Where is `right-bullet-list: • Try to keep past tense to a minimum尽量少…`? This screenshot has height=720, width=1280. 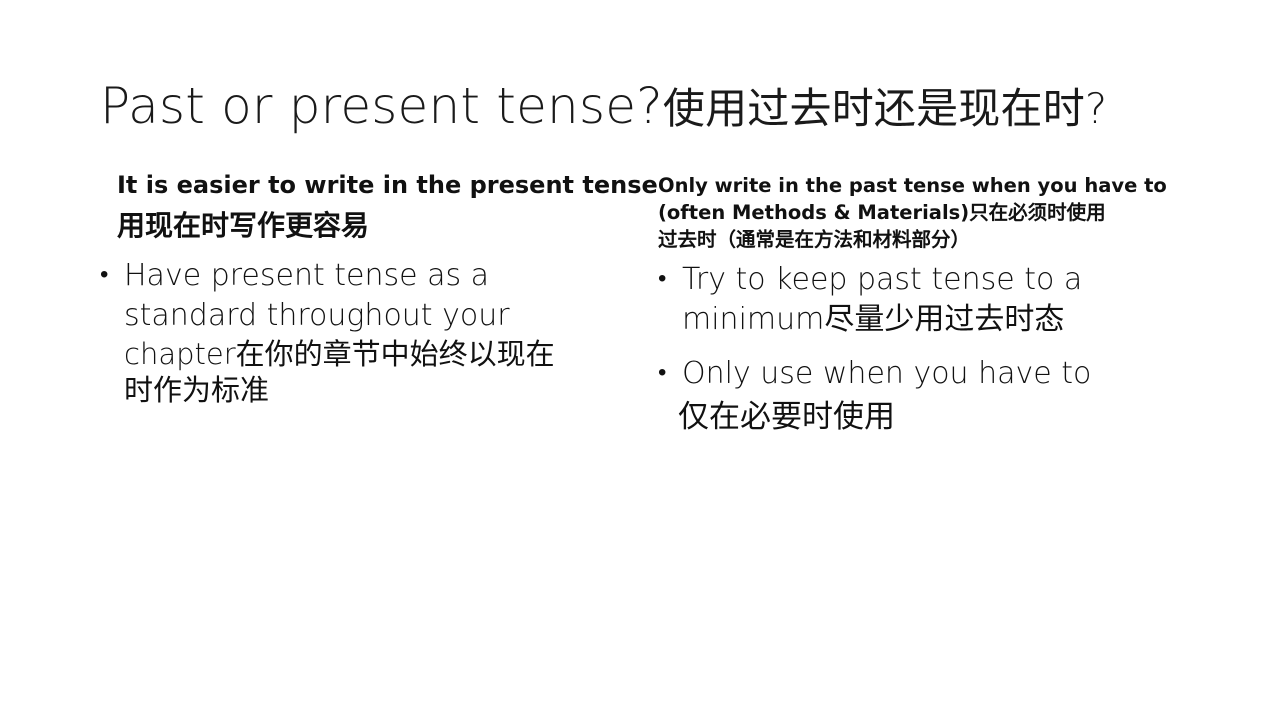
right-bullet-list: • Try to keep past tense to a minimum尽量少… is located at coordinates (928, 327).